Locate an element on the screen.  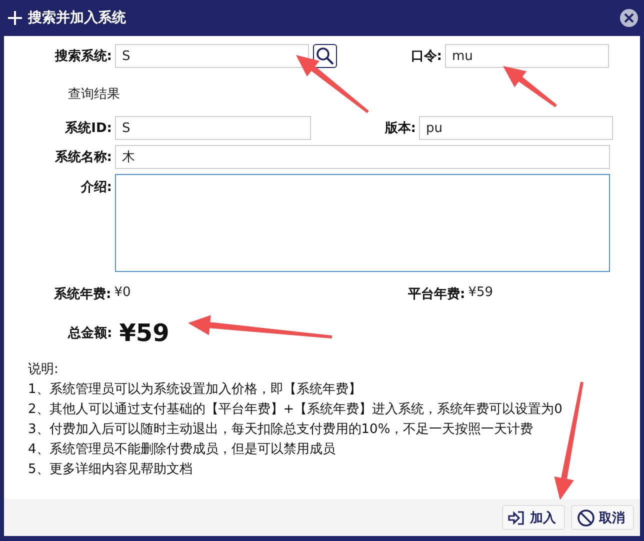
join-button: 加入 is located at coordinates (533, 517).